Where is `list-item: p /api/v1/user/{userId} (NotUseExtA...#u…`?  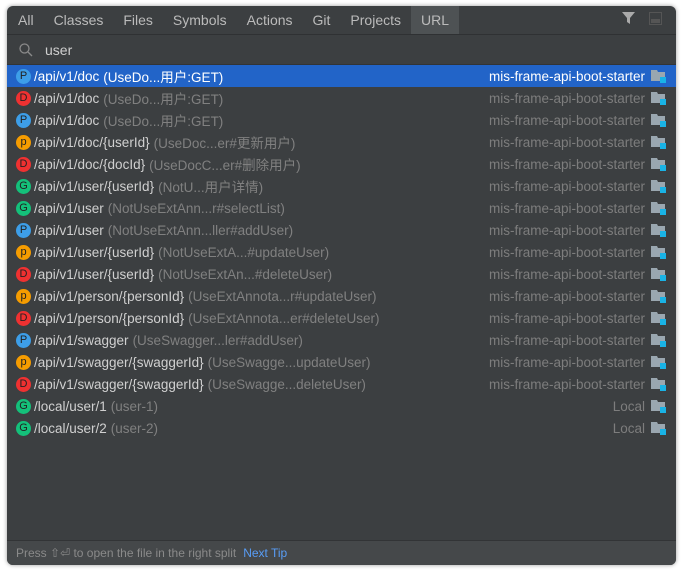
list-item: p /api/v1/user/{userId} (NotUseExtA...#u… is located at coordinates (341, 252).